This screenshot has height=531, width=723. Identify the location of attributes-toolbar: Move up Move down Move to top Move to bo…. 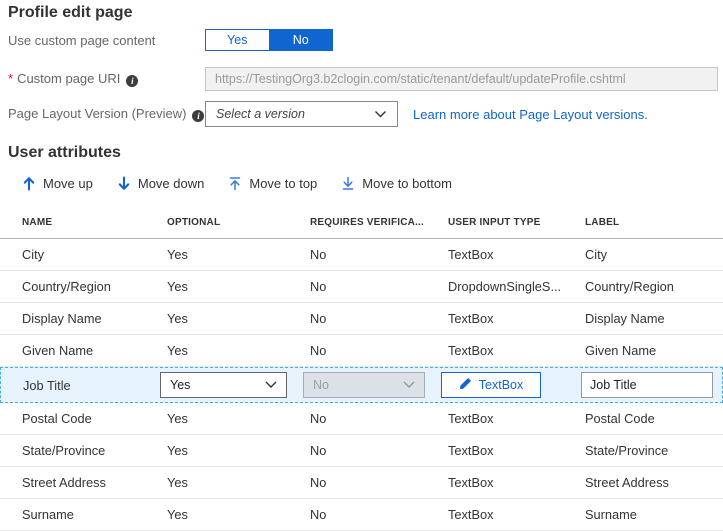
(372, 183).